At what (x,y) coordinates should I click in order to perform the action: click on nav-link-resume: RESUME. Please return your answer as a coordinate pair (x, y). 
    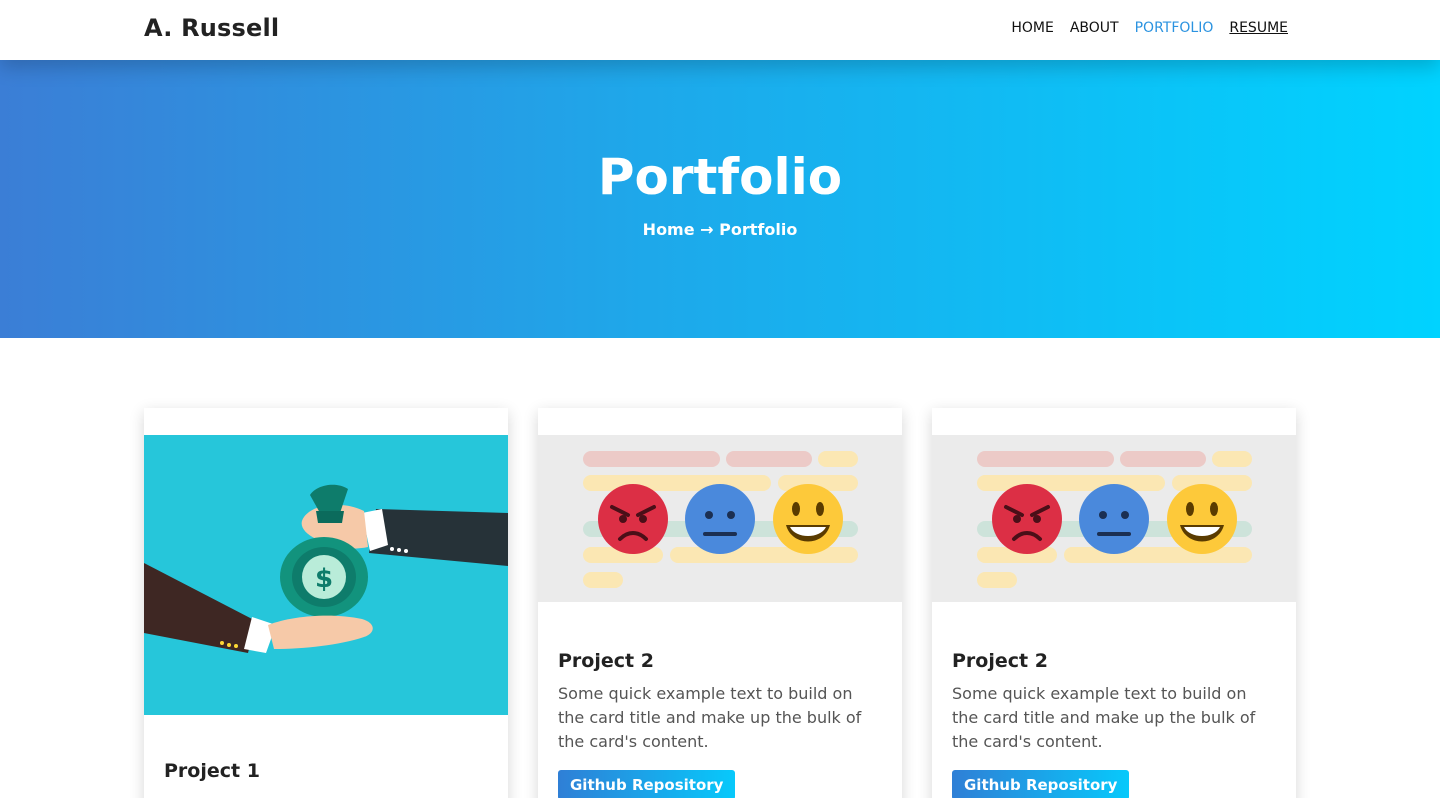
    Looking at the image, I should click on (1258, 28).